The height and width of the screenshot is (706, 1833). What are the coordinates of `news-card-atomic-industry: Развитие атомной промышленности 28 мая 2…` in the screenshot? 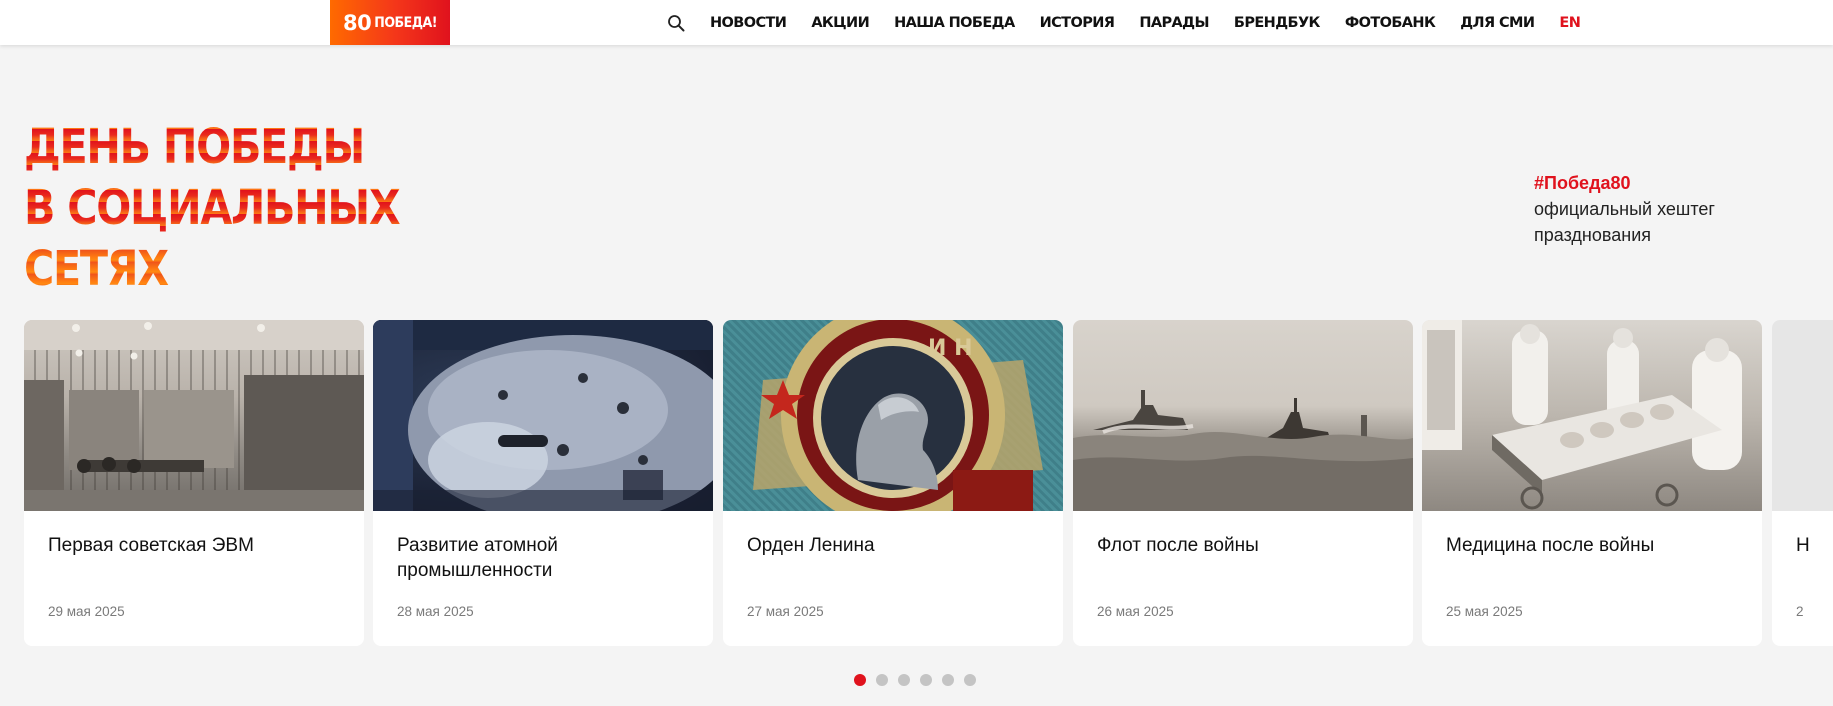 It's located at (543, 483).